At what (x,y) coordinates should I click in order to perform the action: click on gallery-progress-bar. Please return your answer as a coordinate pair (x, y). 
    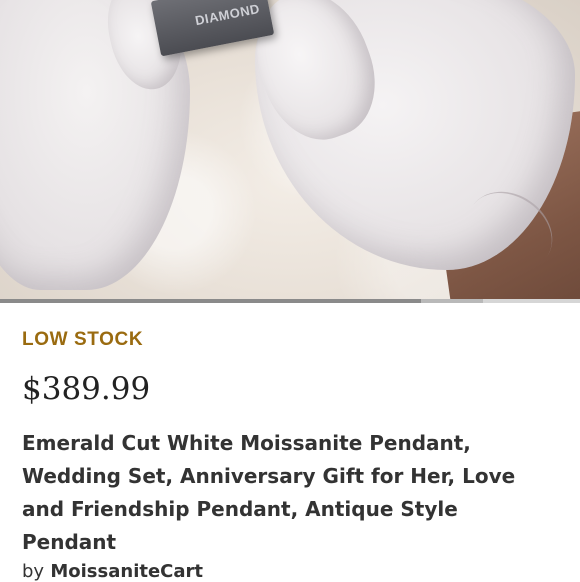
    Looking at the image, I should click on (290, 301).